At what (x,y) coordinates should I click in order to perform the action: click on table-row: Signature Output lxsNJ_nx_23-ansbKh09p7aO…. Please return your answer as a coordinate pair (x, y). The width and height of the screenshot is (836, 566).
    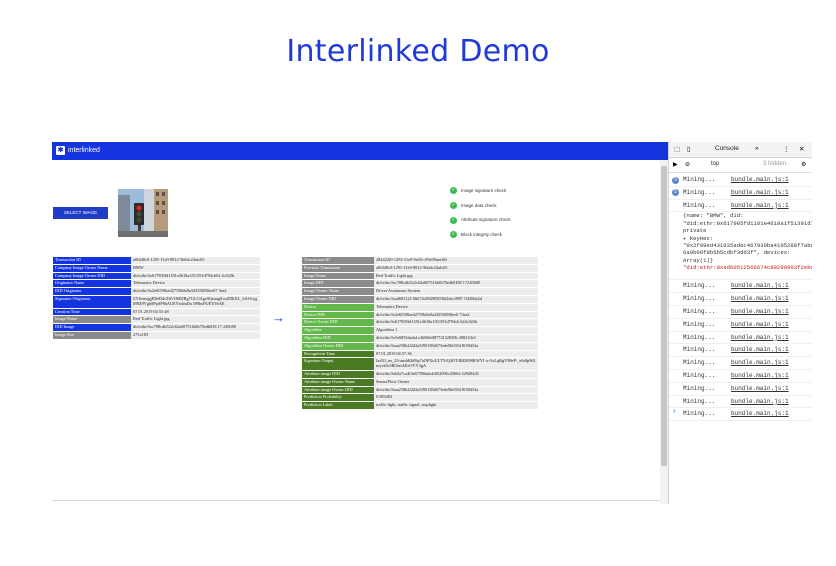
    Looking at the image, I should click on (420, 364).